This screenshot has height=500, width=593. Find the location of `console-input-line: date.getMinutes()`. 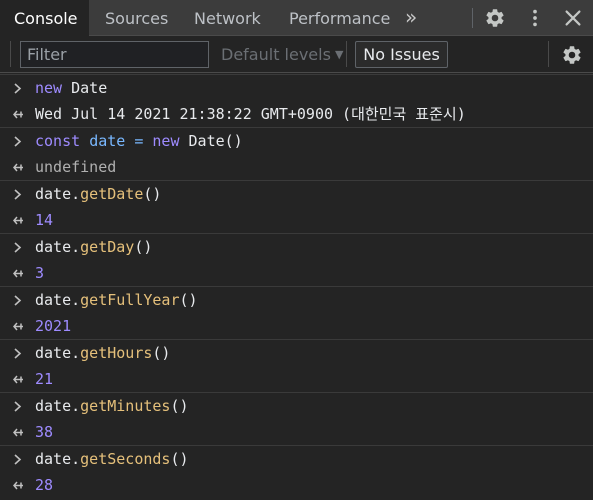

console-input-line: date.getMinutes() is located at coordinates (296, 405).